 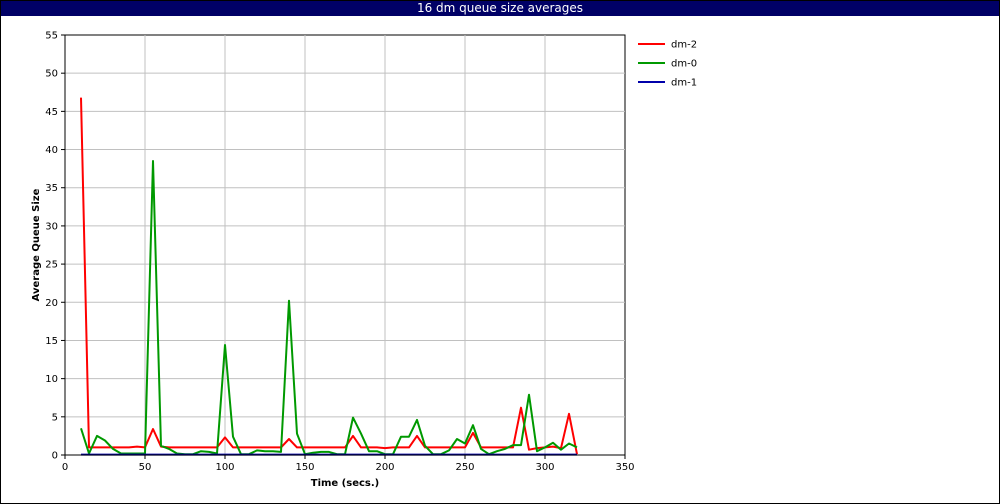 What do you see at coordinates (51, 112) in the screenshot?
I see `y-tick-label: 45` at bounding box center [51, 112].